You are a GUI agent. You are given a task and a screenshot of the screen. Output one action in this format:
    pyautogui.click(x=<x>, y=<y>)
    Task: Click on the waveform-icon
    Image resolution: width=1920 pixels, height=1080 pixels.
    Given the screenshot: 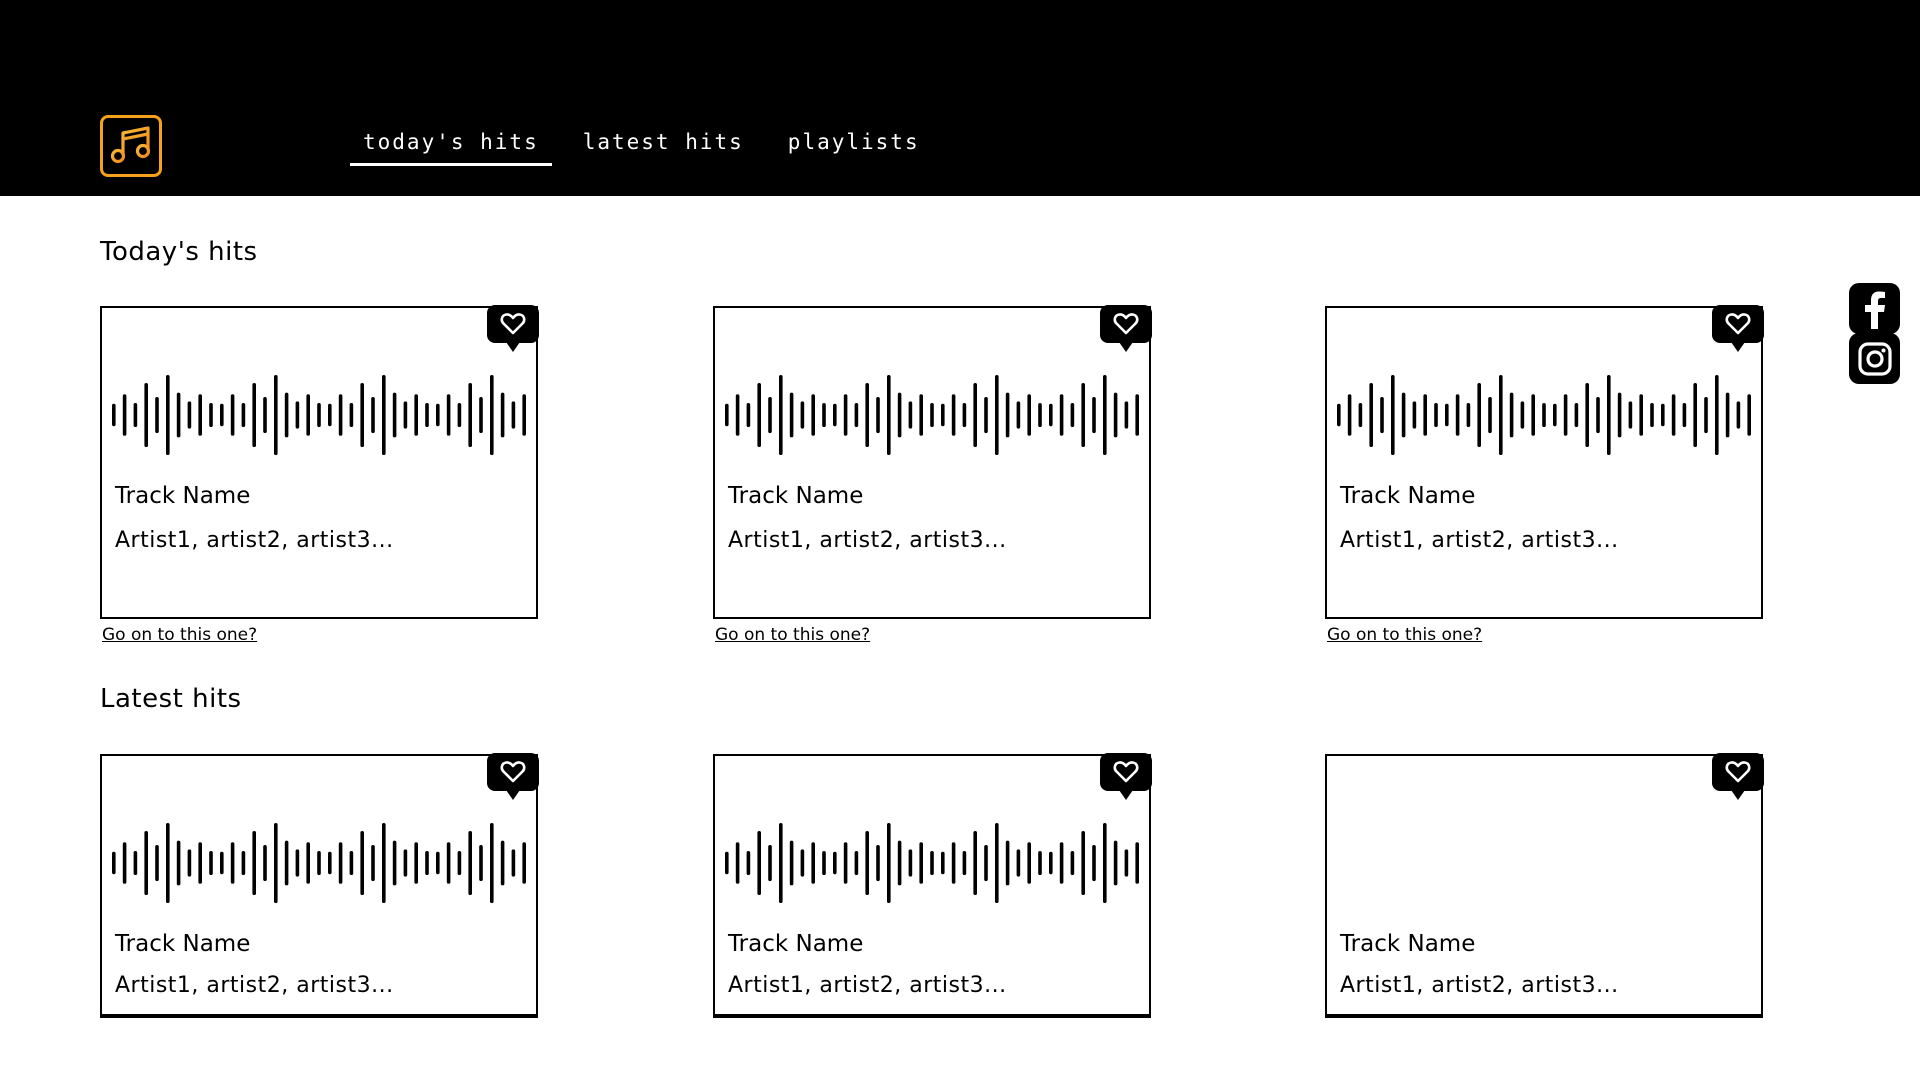 What is the action you would take?
    pyautogui.click(x=932, y=415)
    